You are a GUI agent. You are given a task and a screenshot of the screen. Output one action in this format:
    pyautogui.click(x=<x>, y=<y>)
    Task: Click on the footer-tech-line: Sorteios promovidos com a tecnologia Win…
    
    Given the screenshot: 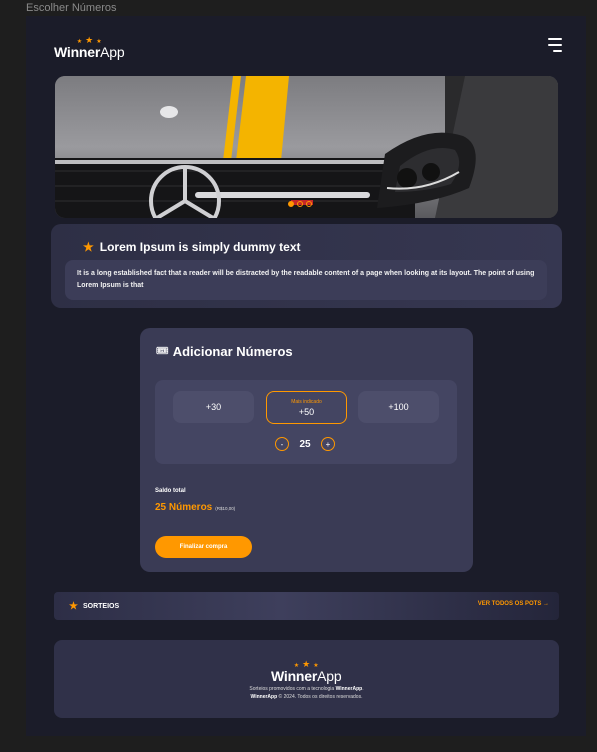 What is the action you would take?
    pyautogui.click(x=306, y=689)
    